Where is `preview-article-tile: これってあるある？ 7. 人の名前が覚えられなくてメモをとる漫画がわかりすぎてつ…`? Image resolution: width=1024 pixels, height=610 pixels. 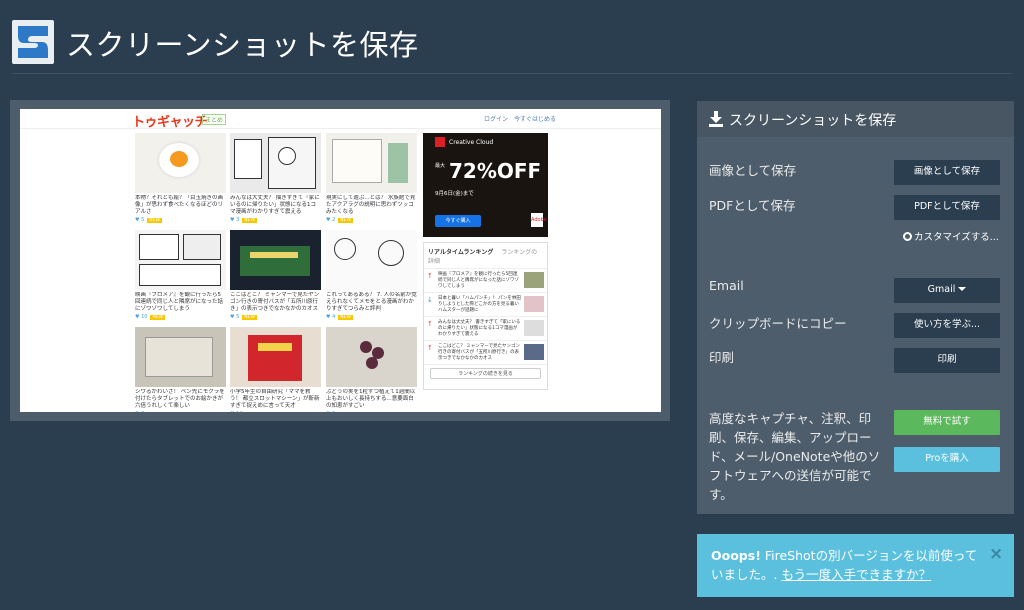
preview-article-tile: これってあるある？ 7. 人の名前が覚えられなくてメモをとる漫画がわかりすぎてつ… is located at coordinates (371, 275).